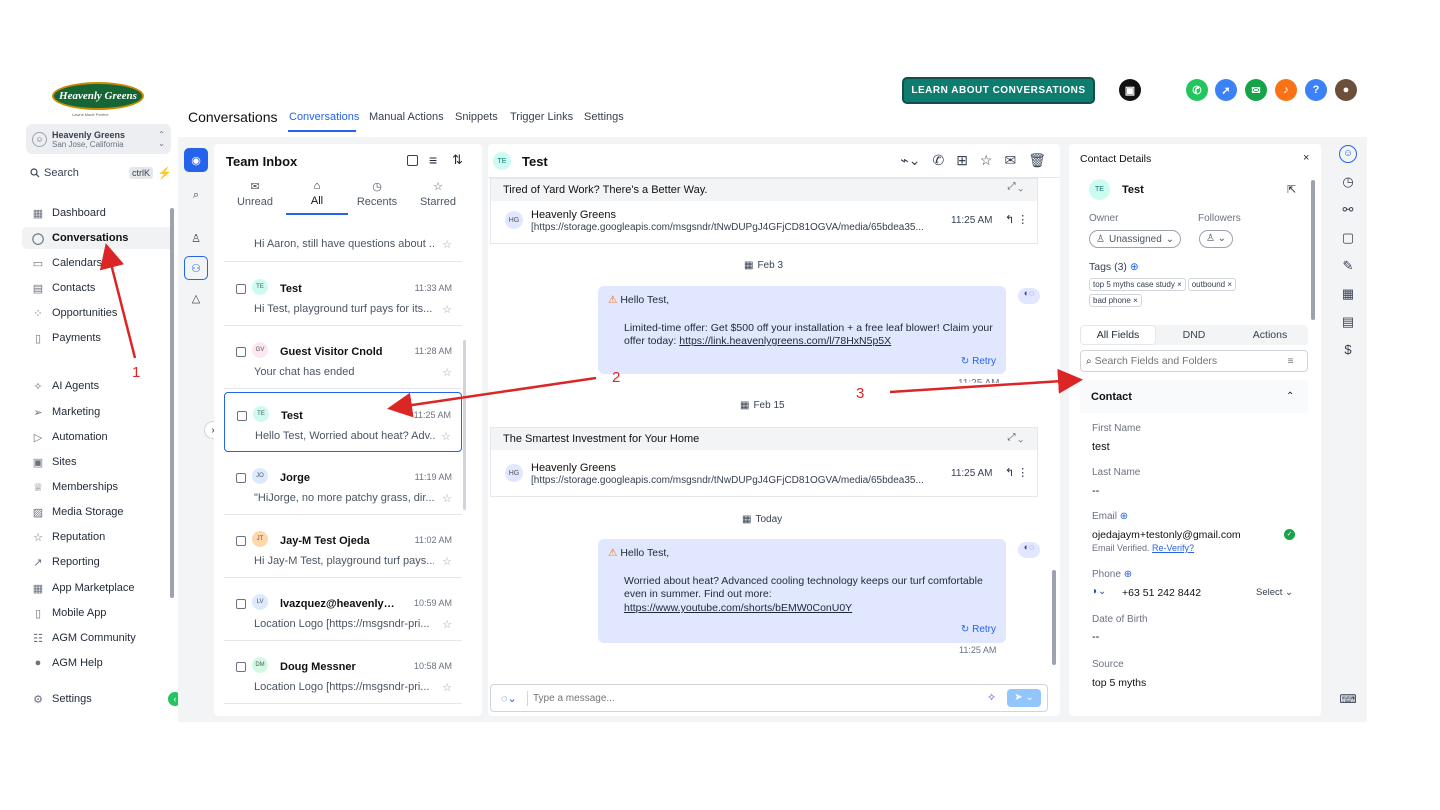  I want to click on tab-dnd: DND, so click(1194, 335).